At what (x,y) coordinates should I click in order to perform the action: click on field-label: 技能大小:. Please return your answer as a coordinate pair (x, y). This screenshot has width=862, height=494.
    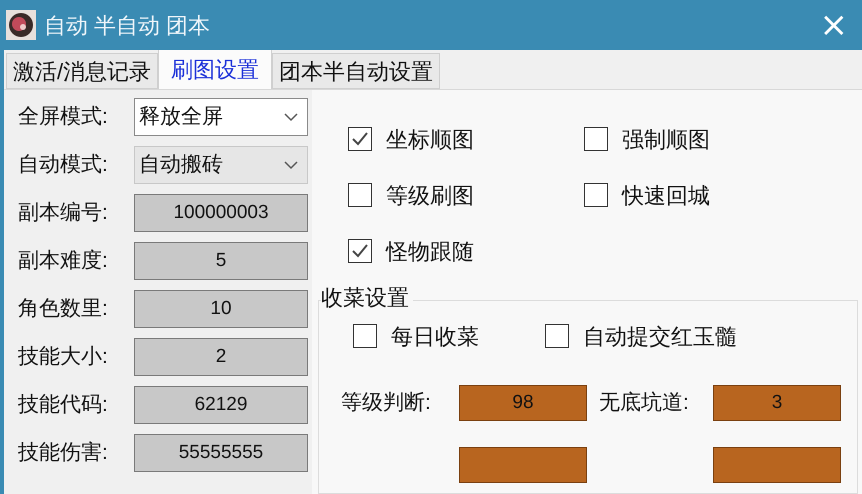
    Looking at the image, I should click on (63, 357).